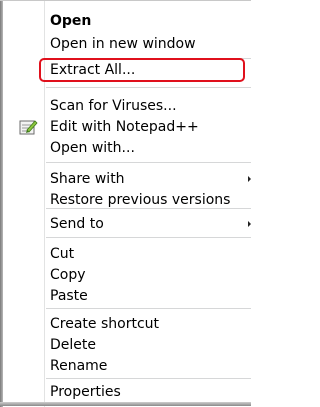  What do you see at coordinates (147, 324) in the screenshot?
I see `menu-item-create-shortcut: Create shortcut` at bounding box center [147, 324].